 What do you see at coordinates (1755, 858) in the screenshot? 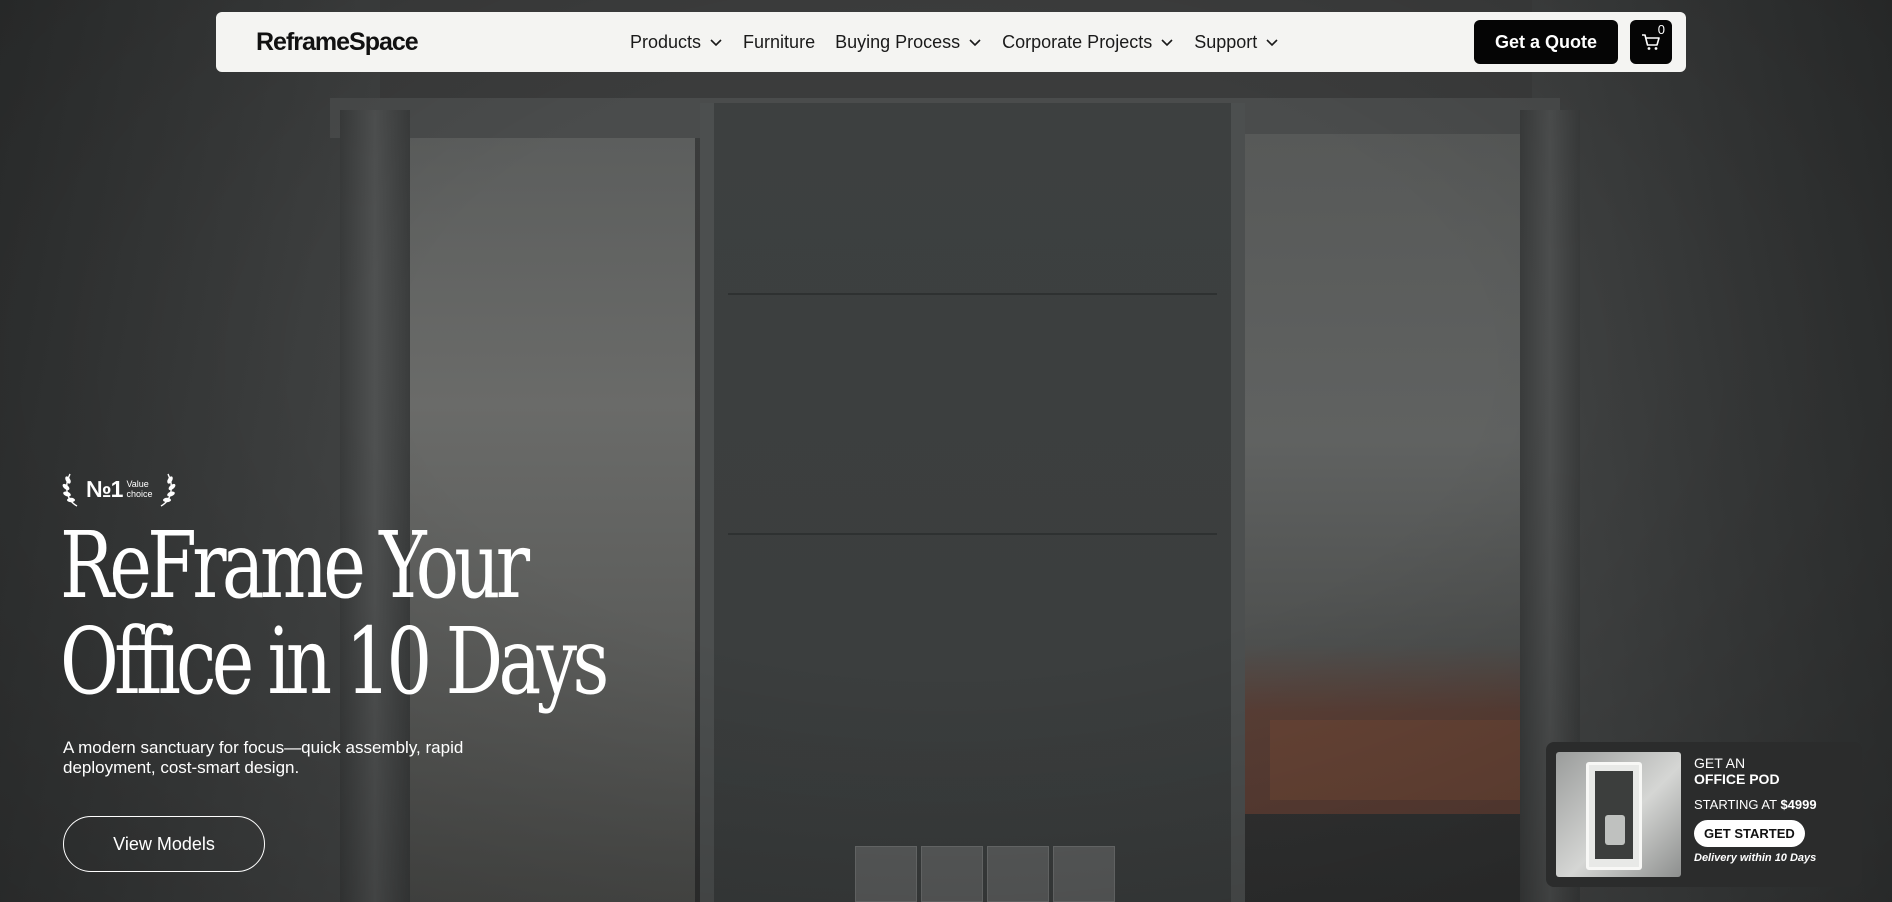
I see `delivery-note: Delivery within 10 Days` at bounding box center [1755, 858].